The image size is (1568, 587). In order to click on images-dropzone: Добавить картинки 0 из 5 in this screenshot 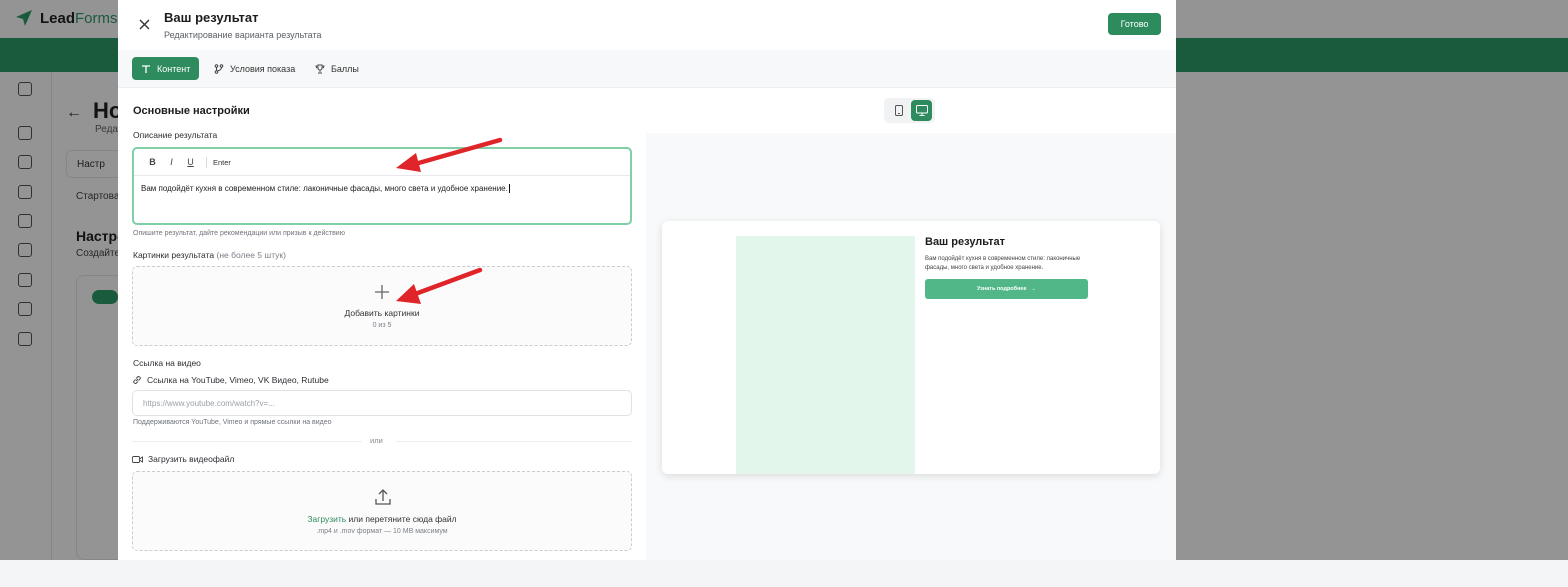, I will do `click(382, 306)`.